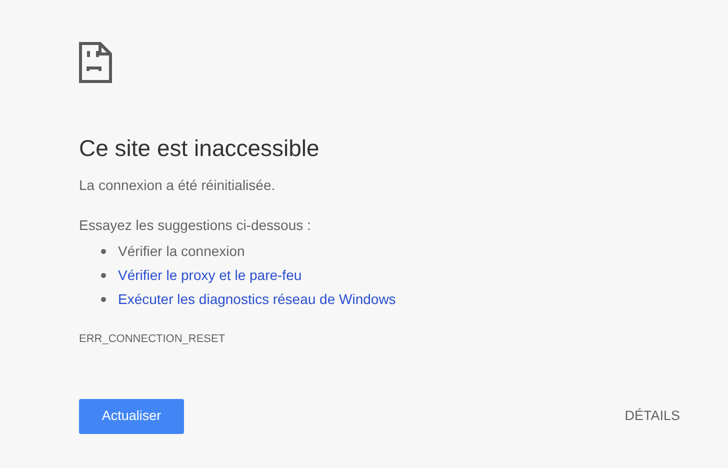 This screenshot has height=468, width=728. Describe the element at coordinates (95, 62) in the screenshot. I see `sad-page-icon` at that location.